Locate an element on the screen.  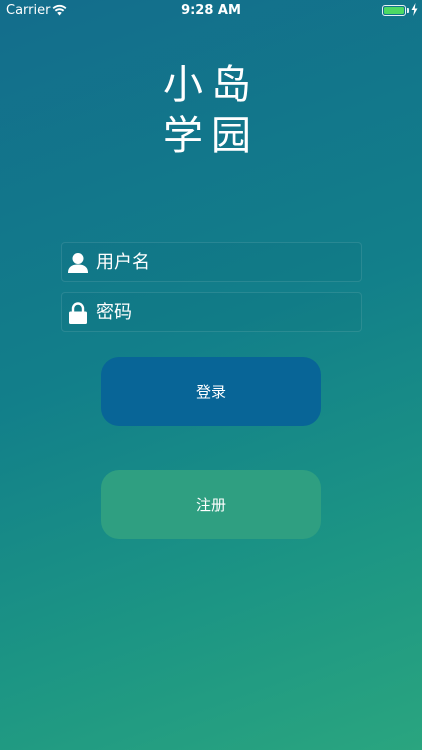
register-button: 注册 is located at coordinates (211, 504).